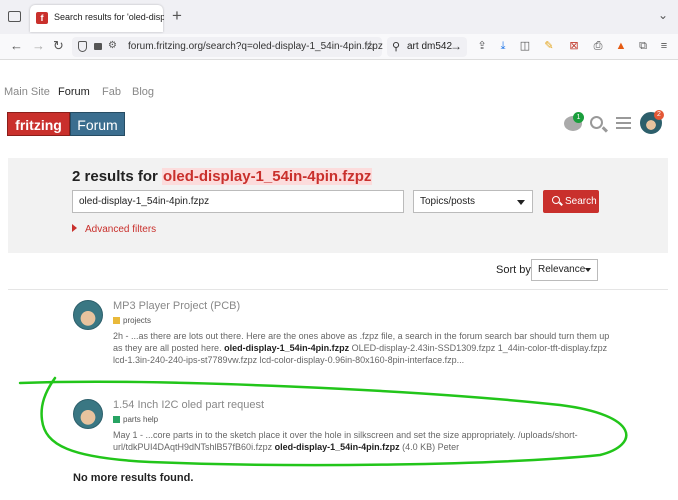 The width and height of the screenshot is (678, 500). I want to click on result-title: 1.54 Inch I2C oled part request, so click(188, 405).